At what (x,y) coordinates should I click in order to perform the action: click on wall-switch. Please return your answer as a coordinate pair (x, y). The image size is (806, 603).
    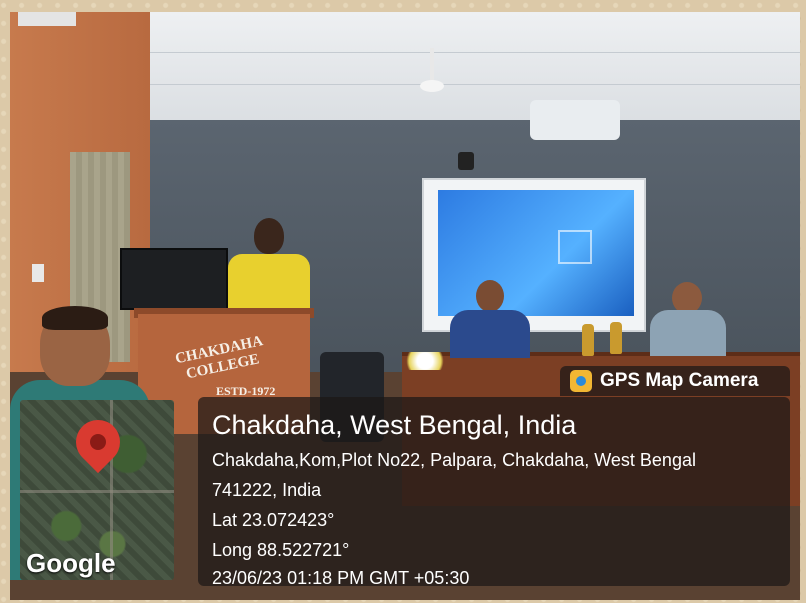
    Looking at the image, I should click on (38, 273).